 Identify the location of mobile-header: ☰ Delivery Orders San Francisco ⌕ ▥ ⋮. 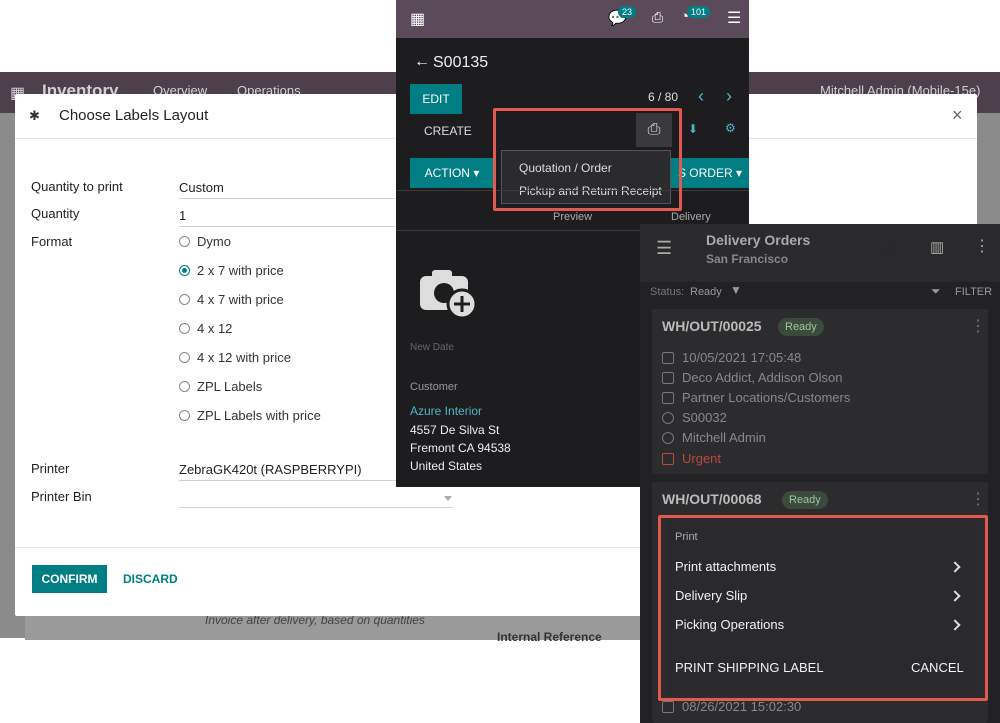
(820, 253).